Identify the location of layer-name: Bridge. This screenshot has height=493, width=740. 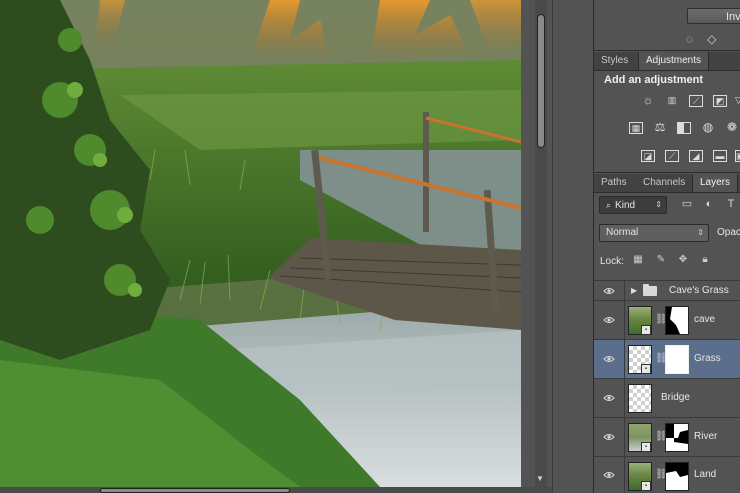
(675, 397).